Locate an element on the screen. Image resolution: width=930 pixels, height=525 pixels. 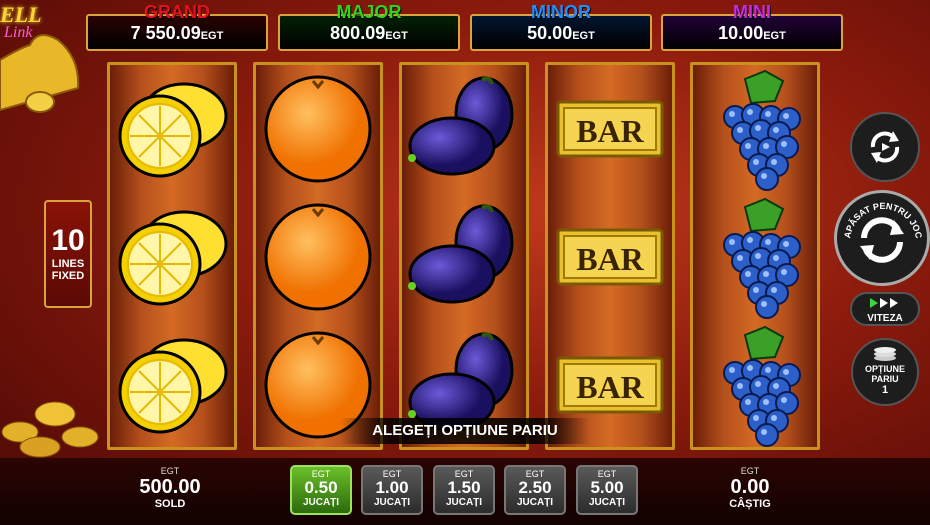
bet-button-1.50: EGT 1.50 JUCAȚI is located at coordinates (464, 490).